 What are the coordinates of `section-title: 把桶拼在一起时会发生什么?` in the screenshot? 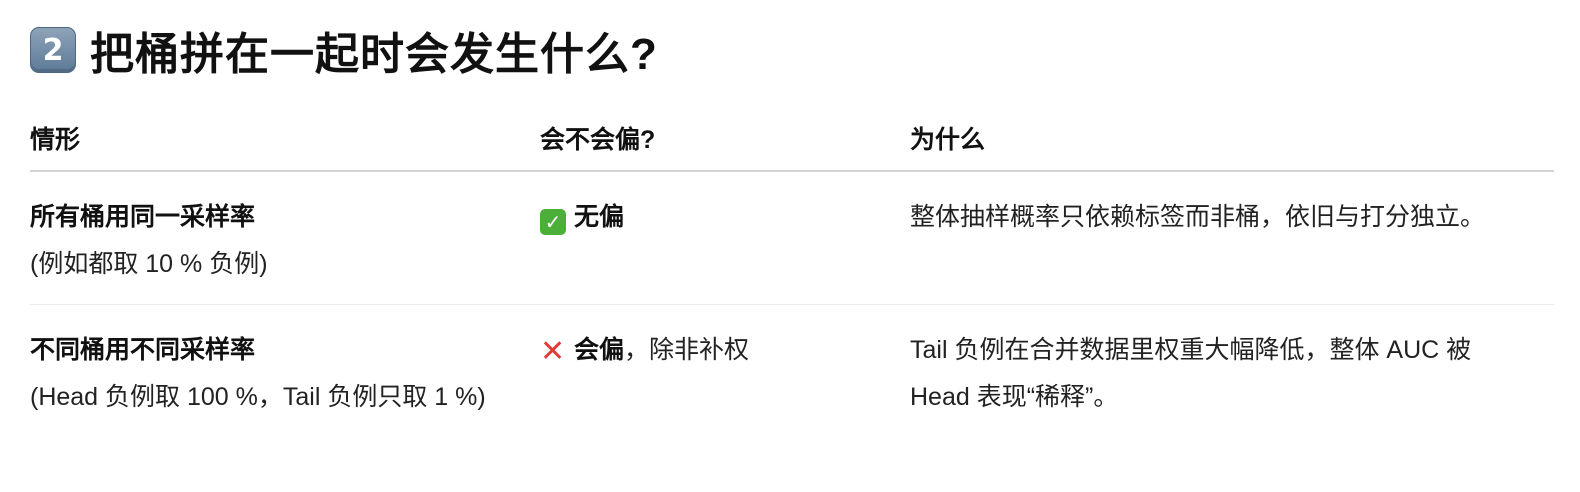 It's located at (374, 54).